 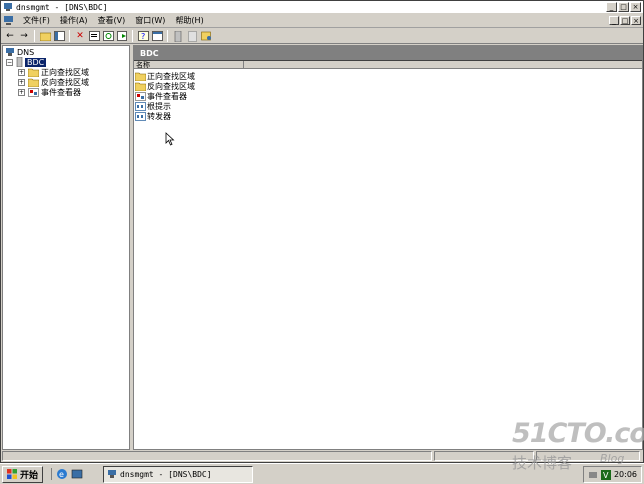 What do you see at coordinates (388, 106) in the screenshot?
I see `list-item: 根提示` at bounding box center [388, 106].